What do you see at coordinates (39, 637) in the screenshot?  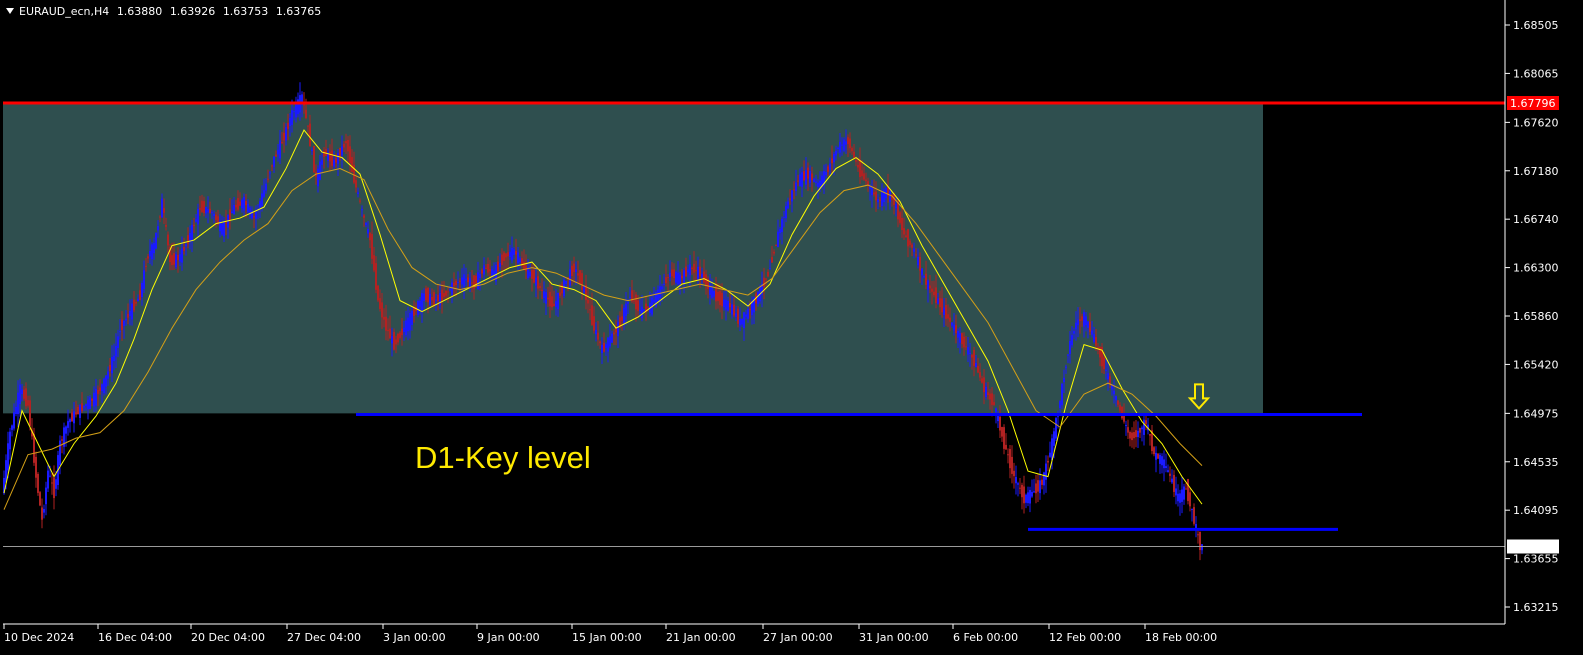 I see `time-tick-label: 10 Dec 2024` at bounding box center [39, 637].